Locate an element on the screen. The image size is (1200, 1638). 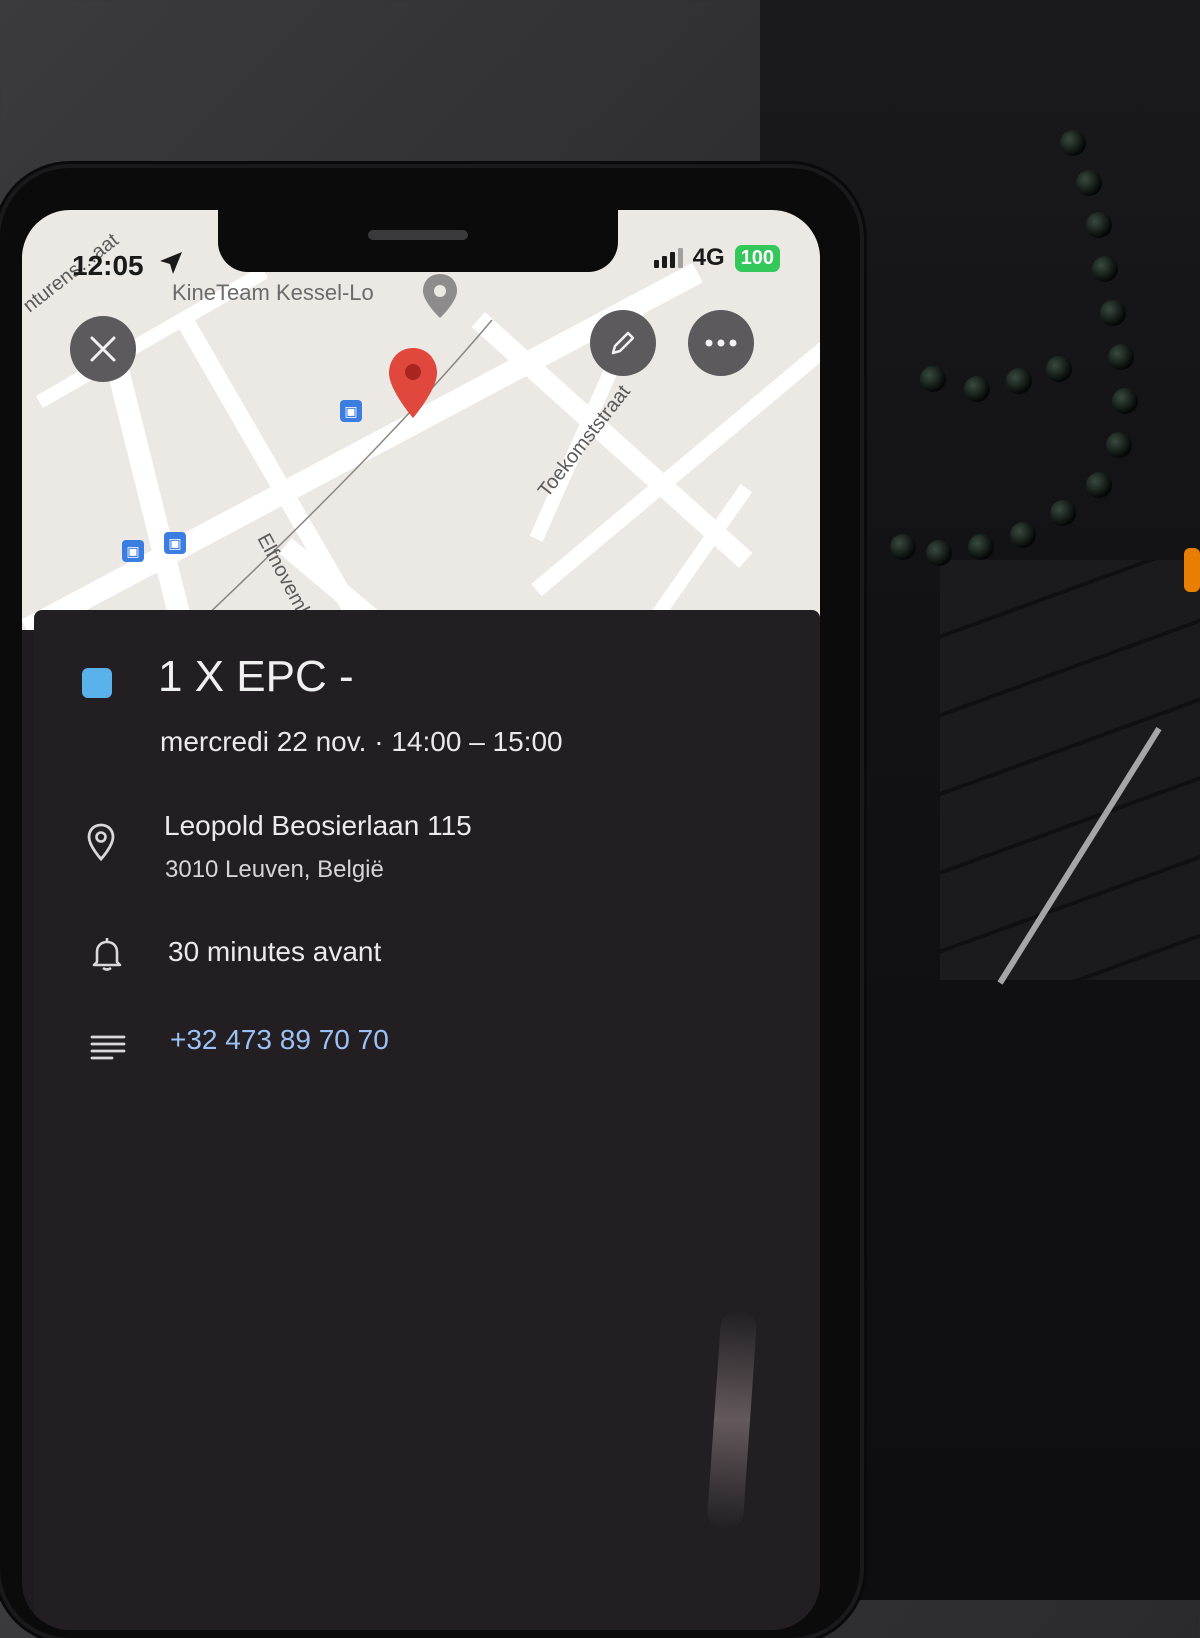
status-indicators: 4G 100 is located at coordinates (716, 258).